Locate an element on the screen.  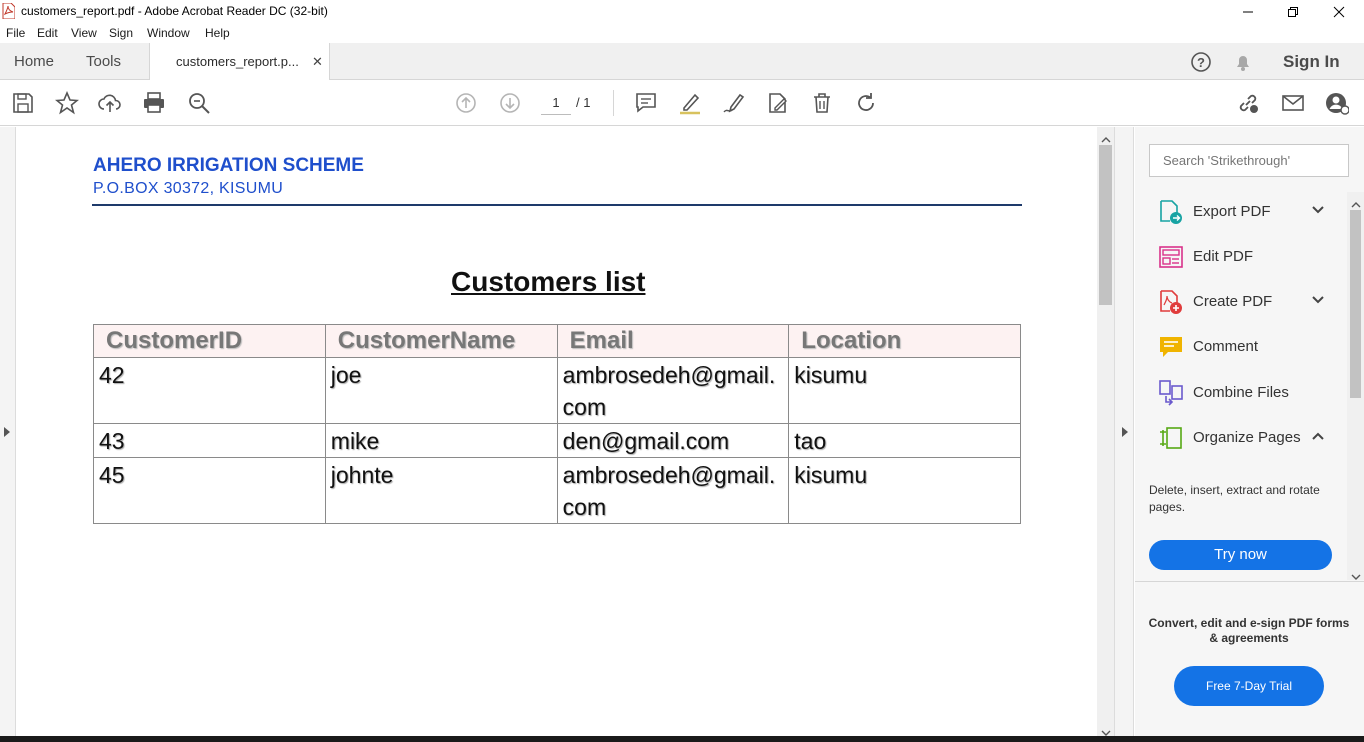
edit-pdf-icon is located at coordinates (1171, 257).